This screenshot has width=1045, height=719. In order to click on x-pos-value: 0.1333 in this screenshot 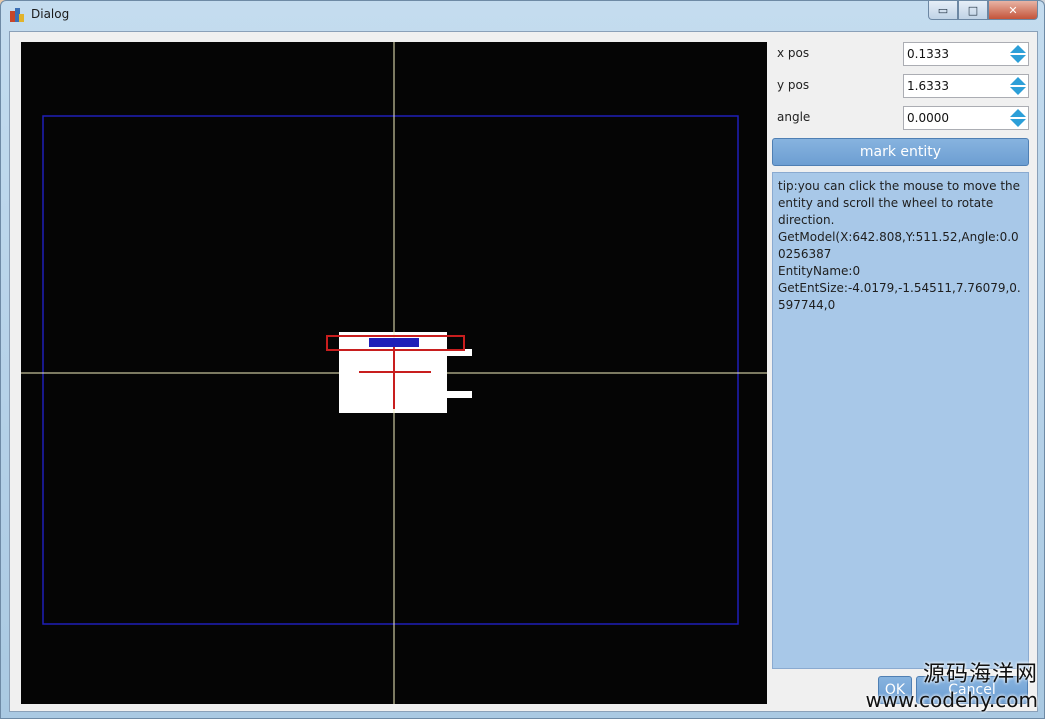, I will do `click(928, 54)`.